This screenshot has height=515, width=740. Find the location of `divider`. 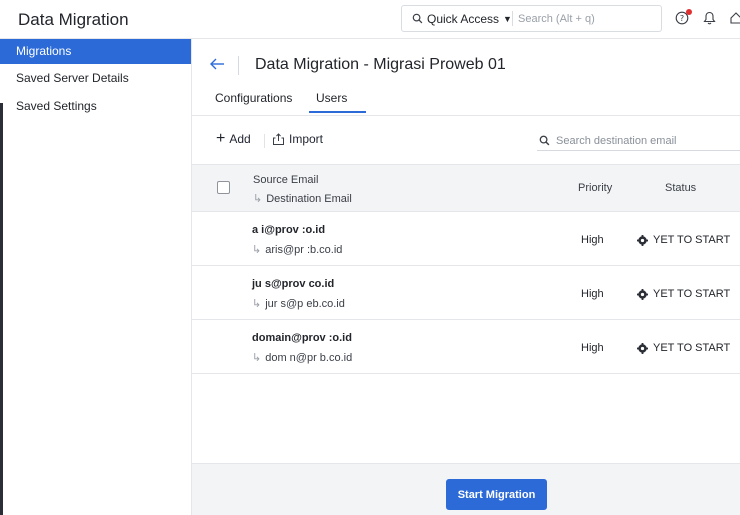

divider is located at coordinates (512, 18).